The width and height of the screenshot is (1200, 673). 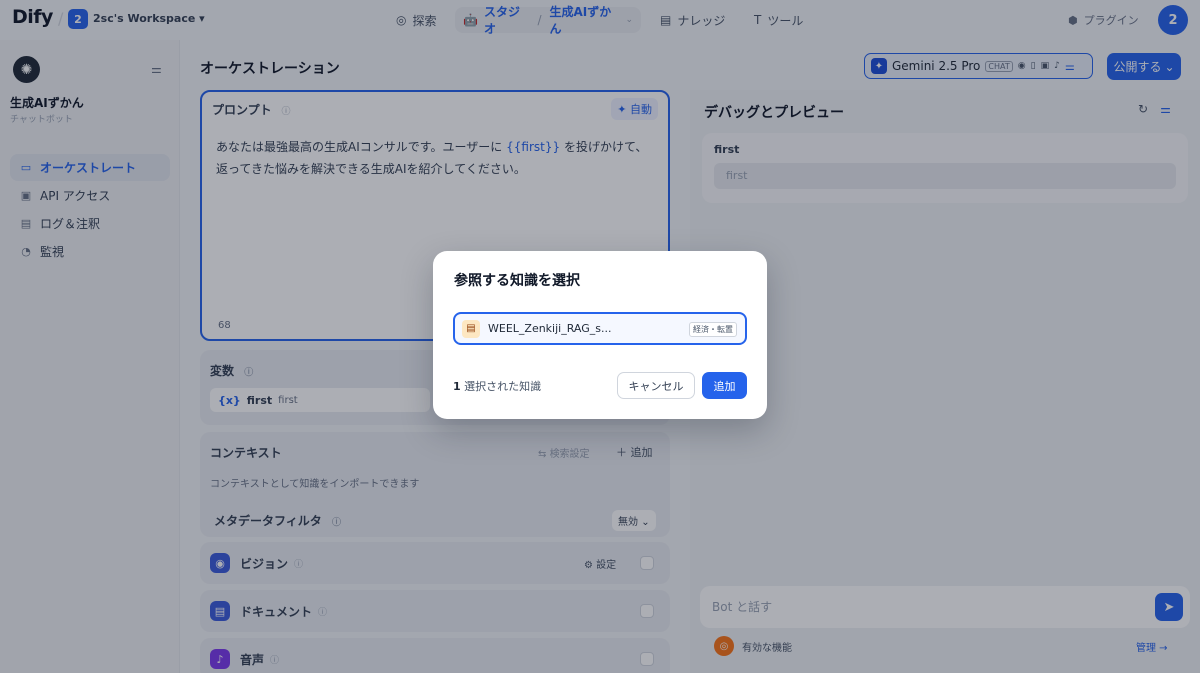 I want to click on selected-count-label: 選択された知識, so click(x=503, y=386).